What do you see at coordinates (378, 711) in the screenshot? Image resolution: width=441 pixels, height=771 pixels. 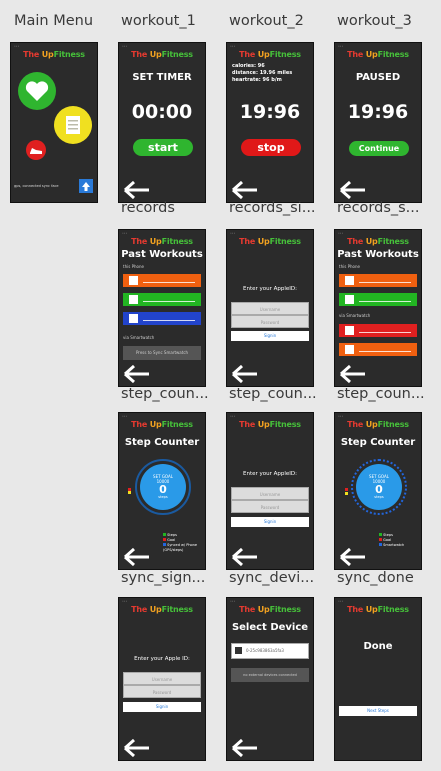 I see `next-button: Next Steps` at bounding box center [378, 711].